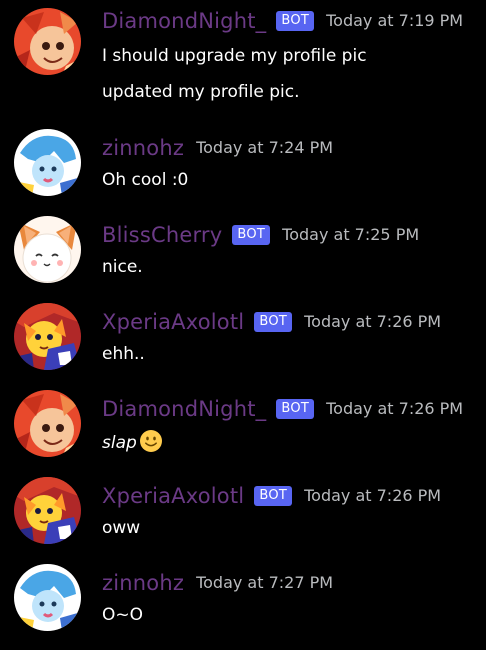  I want to click on message-text: slap, so click(132, 442).